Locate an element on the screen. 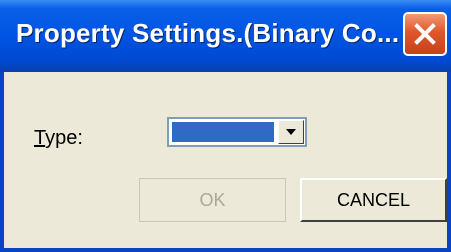 The image size is (451, 252). type-label-accesskey: T is located at coordinates (40, 138).